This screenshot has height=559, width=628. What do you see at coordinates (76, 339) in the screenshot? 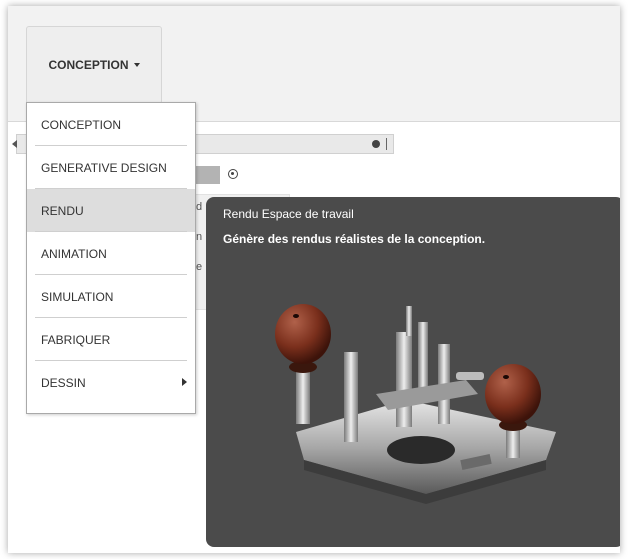
I see `menu-item-label: FABRIQUER` at bounding box center [76, 339].